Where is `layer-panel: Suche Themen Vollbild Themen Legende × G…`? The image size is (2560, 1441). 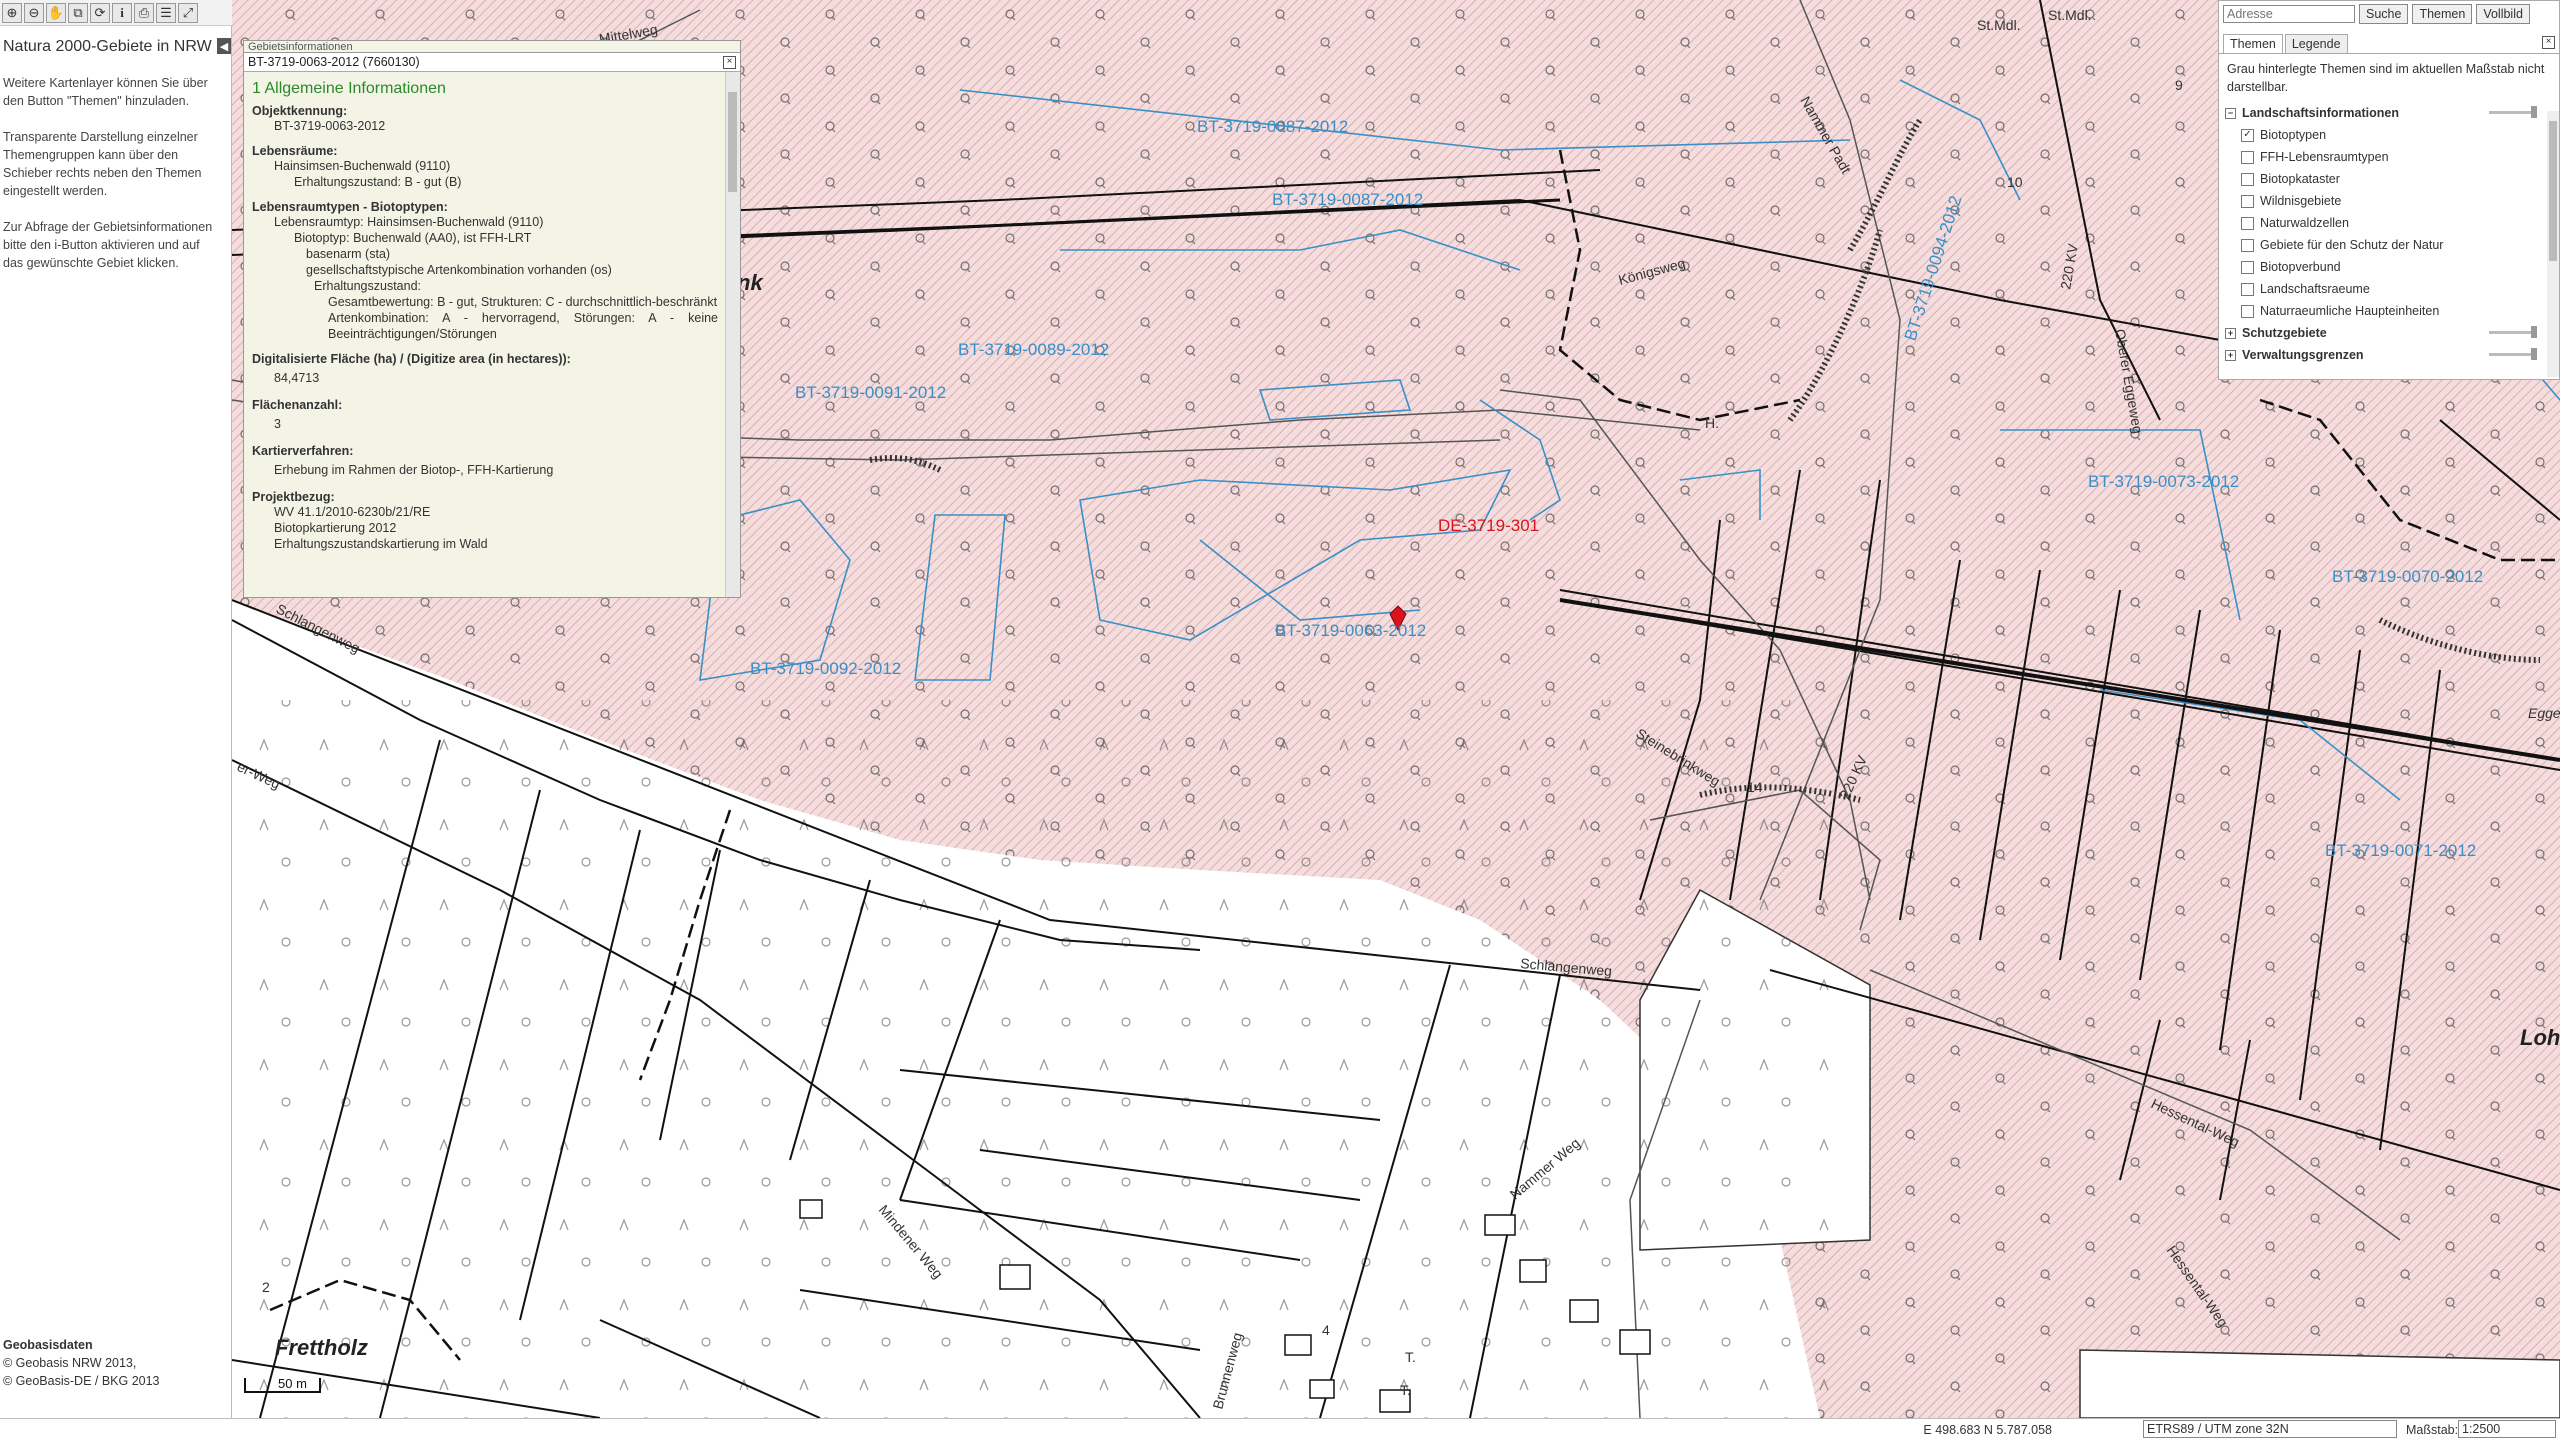
layer-panel: Suche Themen Vollbild Themen Legende × G… is located at coordinates (2389, 190).